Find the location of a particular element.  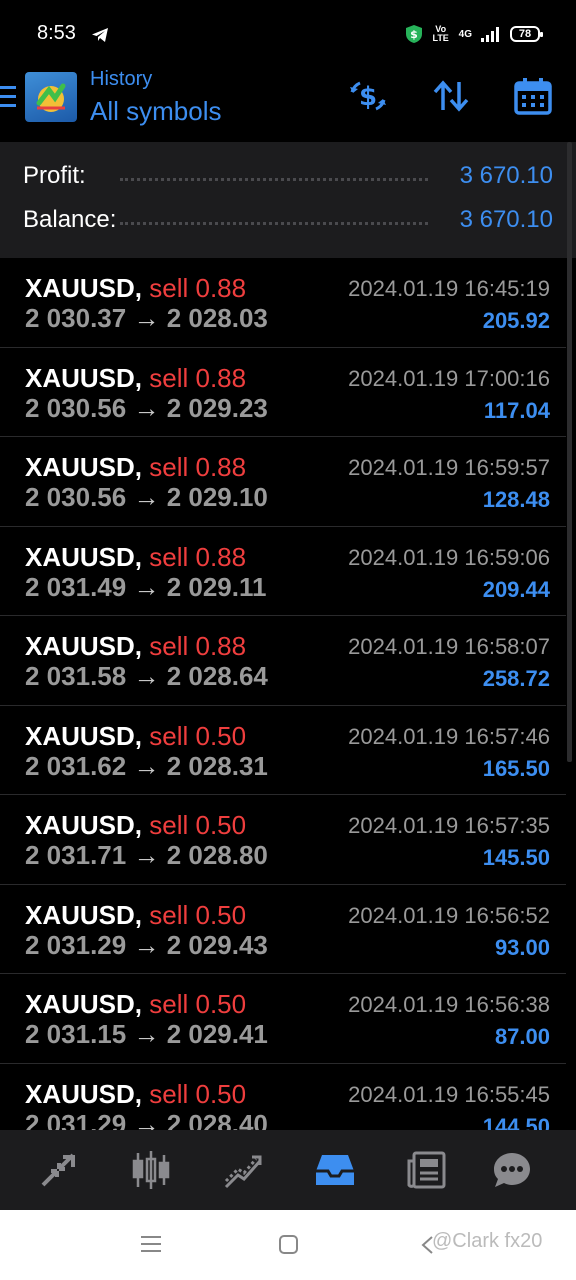

dotted-leader is located at coordinates (274, 179).